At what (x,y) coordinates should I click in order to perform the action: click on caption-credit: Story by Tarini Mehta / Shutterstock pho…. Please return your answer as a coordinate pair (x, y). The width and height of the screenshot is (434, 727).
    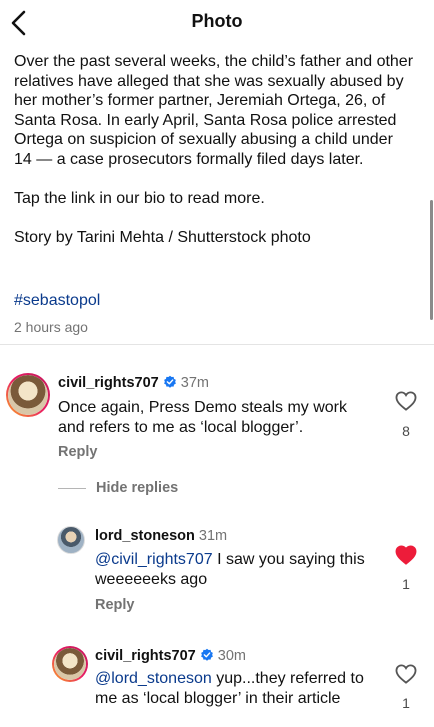
    Looking at the image, I should click on (162, 238).